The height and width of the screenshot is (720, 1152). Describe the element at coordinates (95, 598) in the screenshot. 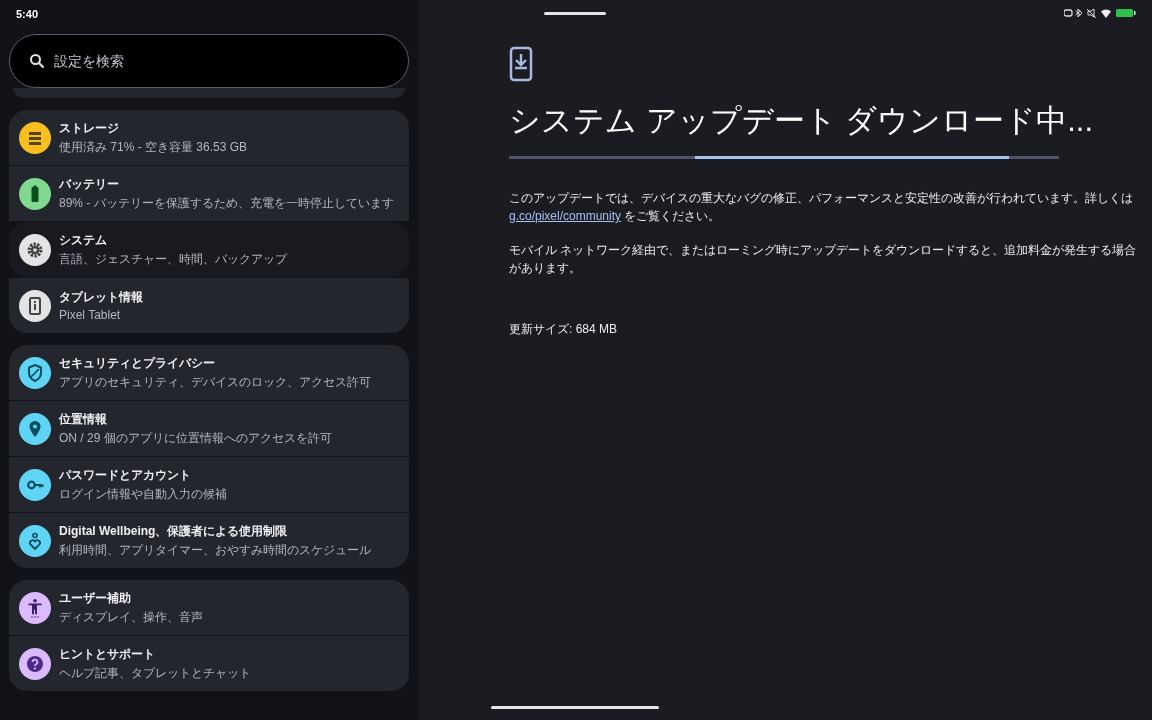

I see `item-title: ユーザー補助` at that location.